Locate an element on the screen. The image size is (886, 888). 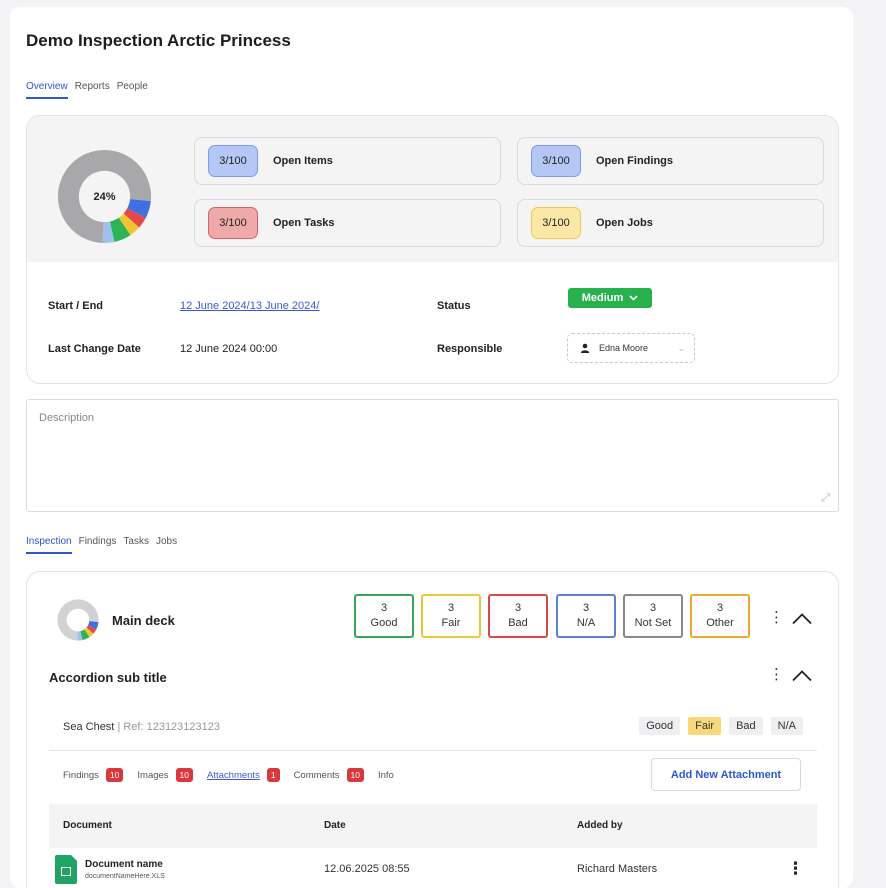
count-label: Fair is located at coordinates (451, 623).